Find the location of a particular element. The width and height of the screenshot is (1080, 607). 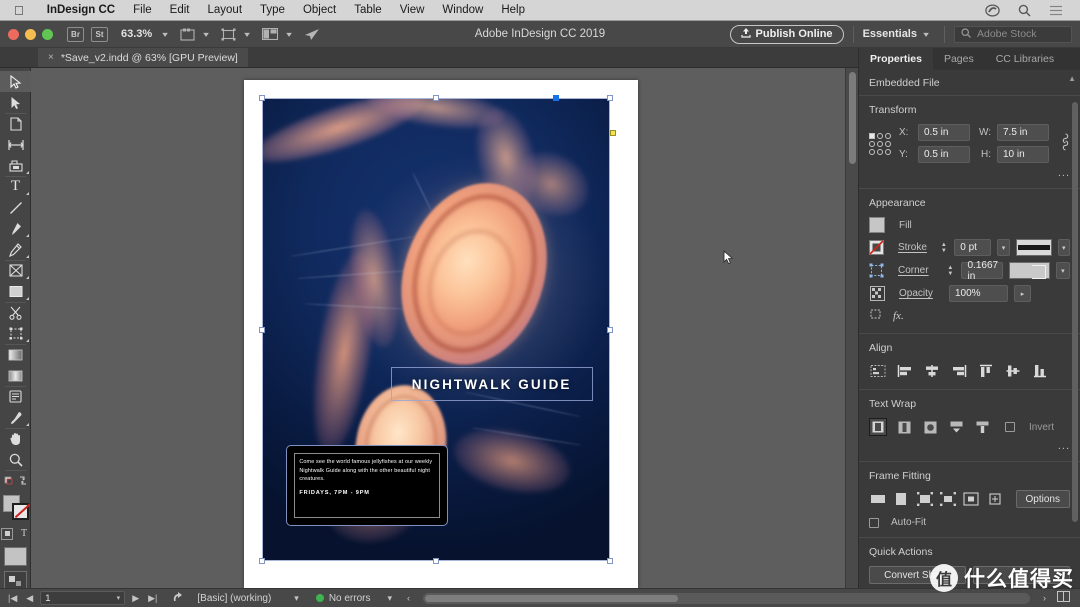

close-window-button is located at coordinates (13, 34).